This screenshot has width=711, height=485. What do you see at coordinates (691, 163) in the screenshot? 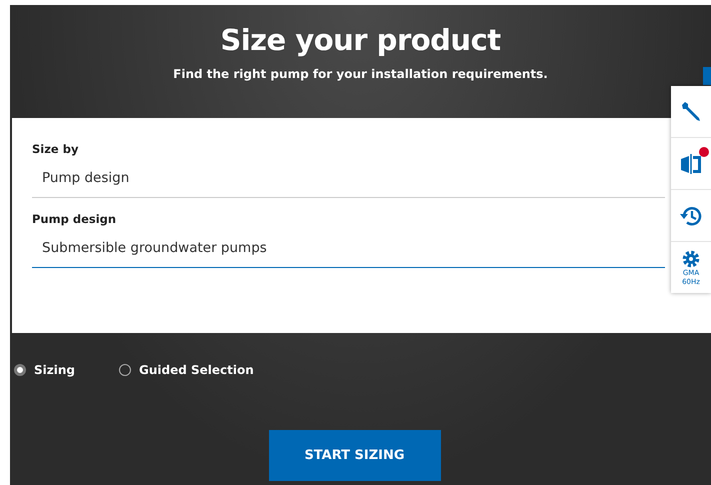
I see `compare-icon` at bounding box center [691, 163].